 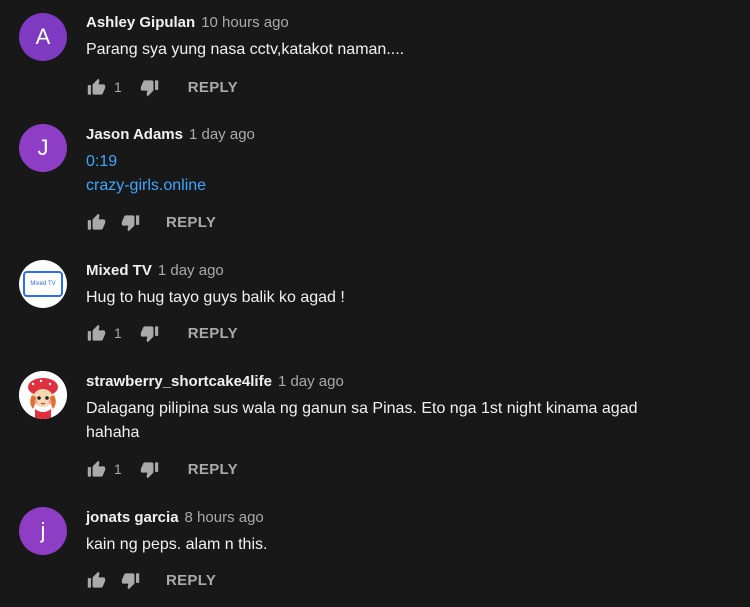 I want to click on avatar: j, so click(x=43, y=531).